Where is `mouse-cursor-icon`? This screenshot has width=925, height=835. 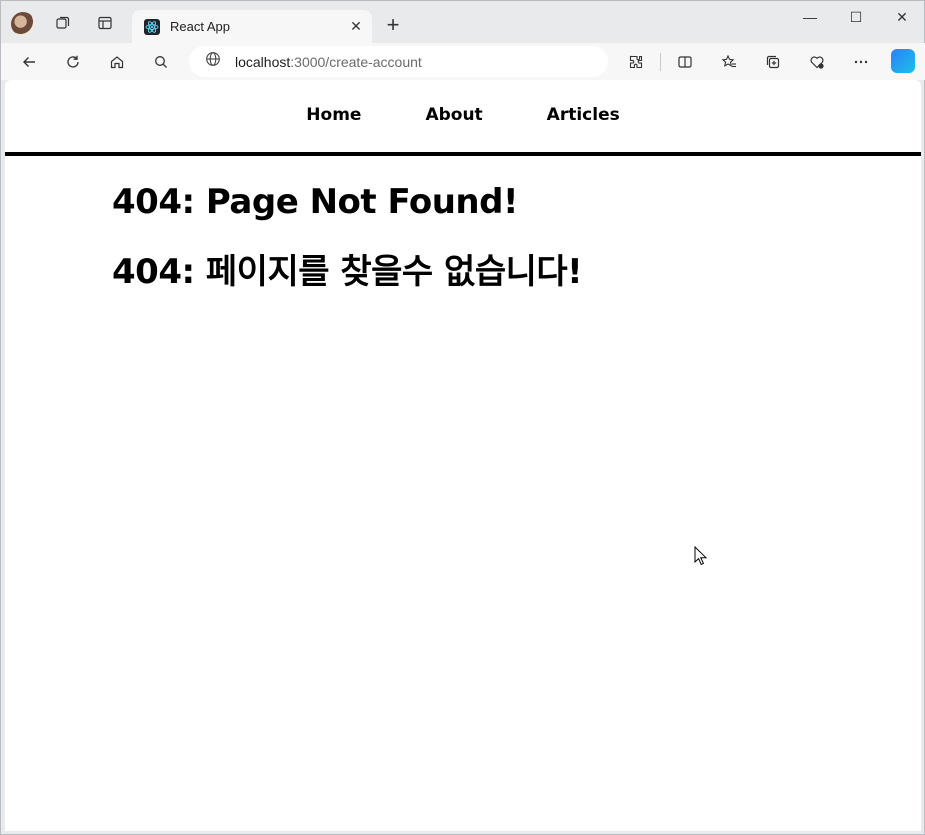 mouse-cursor-icon is located at coordinates (701, 558).